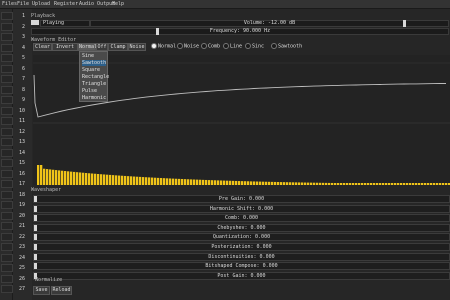 The height and width of the screenshot is (300, 450). I want to click on menu-file: File, so click(23, 4).